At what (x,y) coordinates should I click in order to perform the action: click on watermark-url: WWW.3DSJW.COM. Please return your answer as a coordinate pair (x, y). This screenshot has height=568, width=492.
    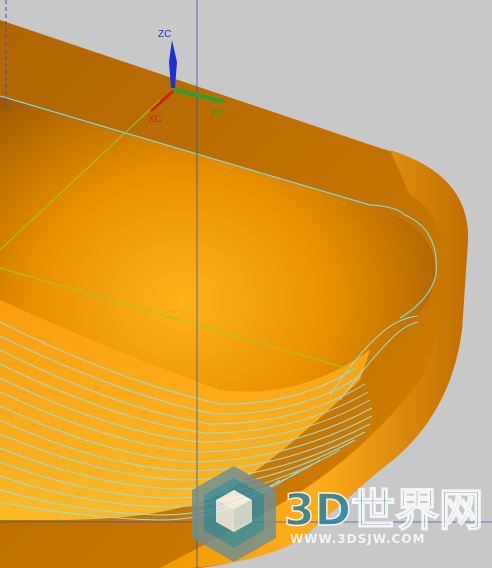
    Looking at the image, I should click on (357, 539).